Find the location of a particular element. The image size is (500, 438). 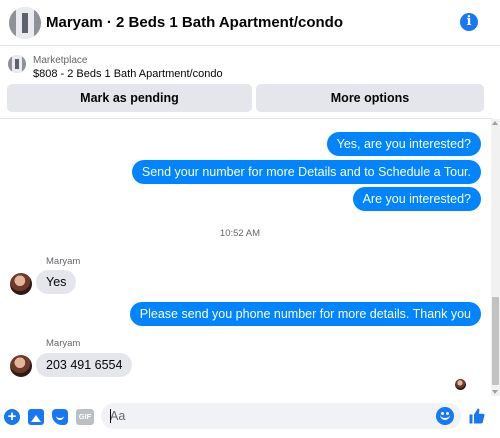

header-divider is located at coordinates (246, 118).